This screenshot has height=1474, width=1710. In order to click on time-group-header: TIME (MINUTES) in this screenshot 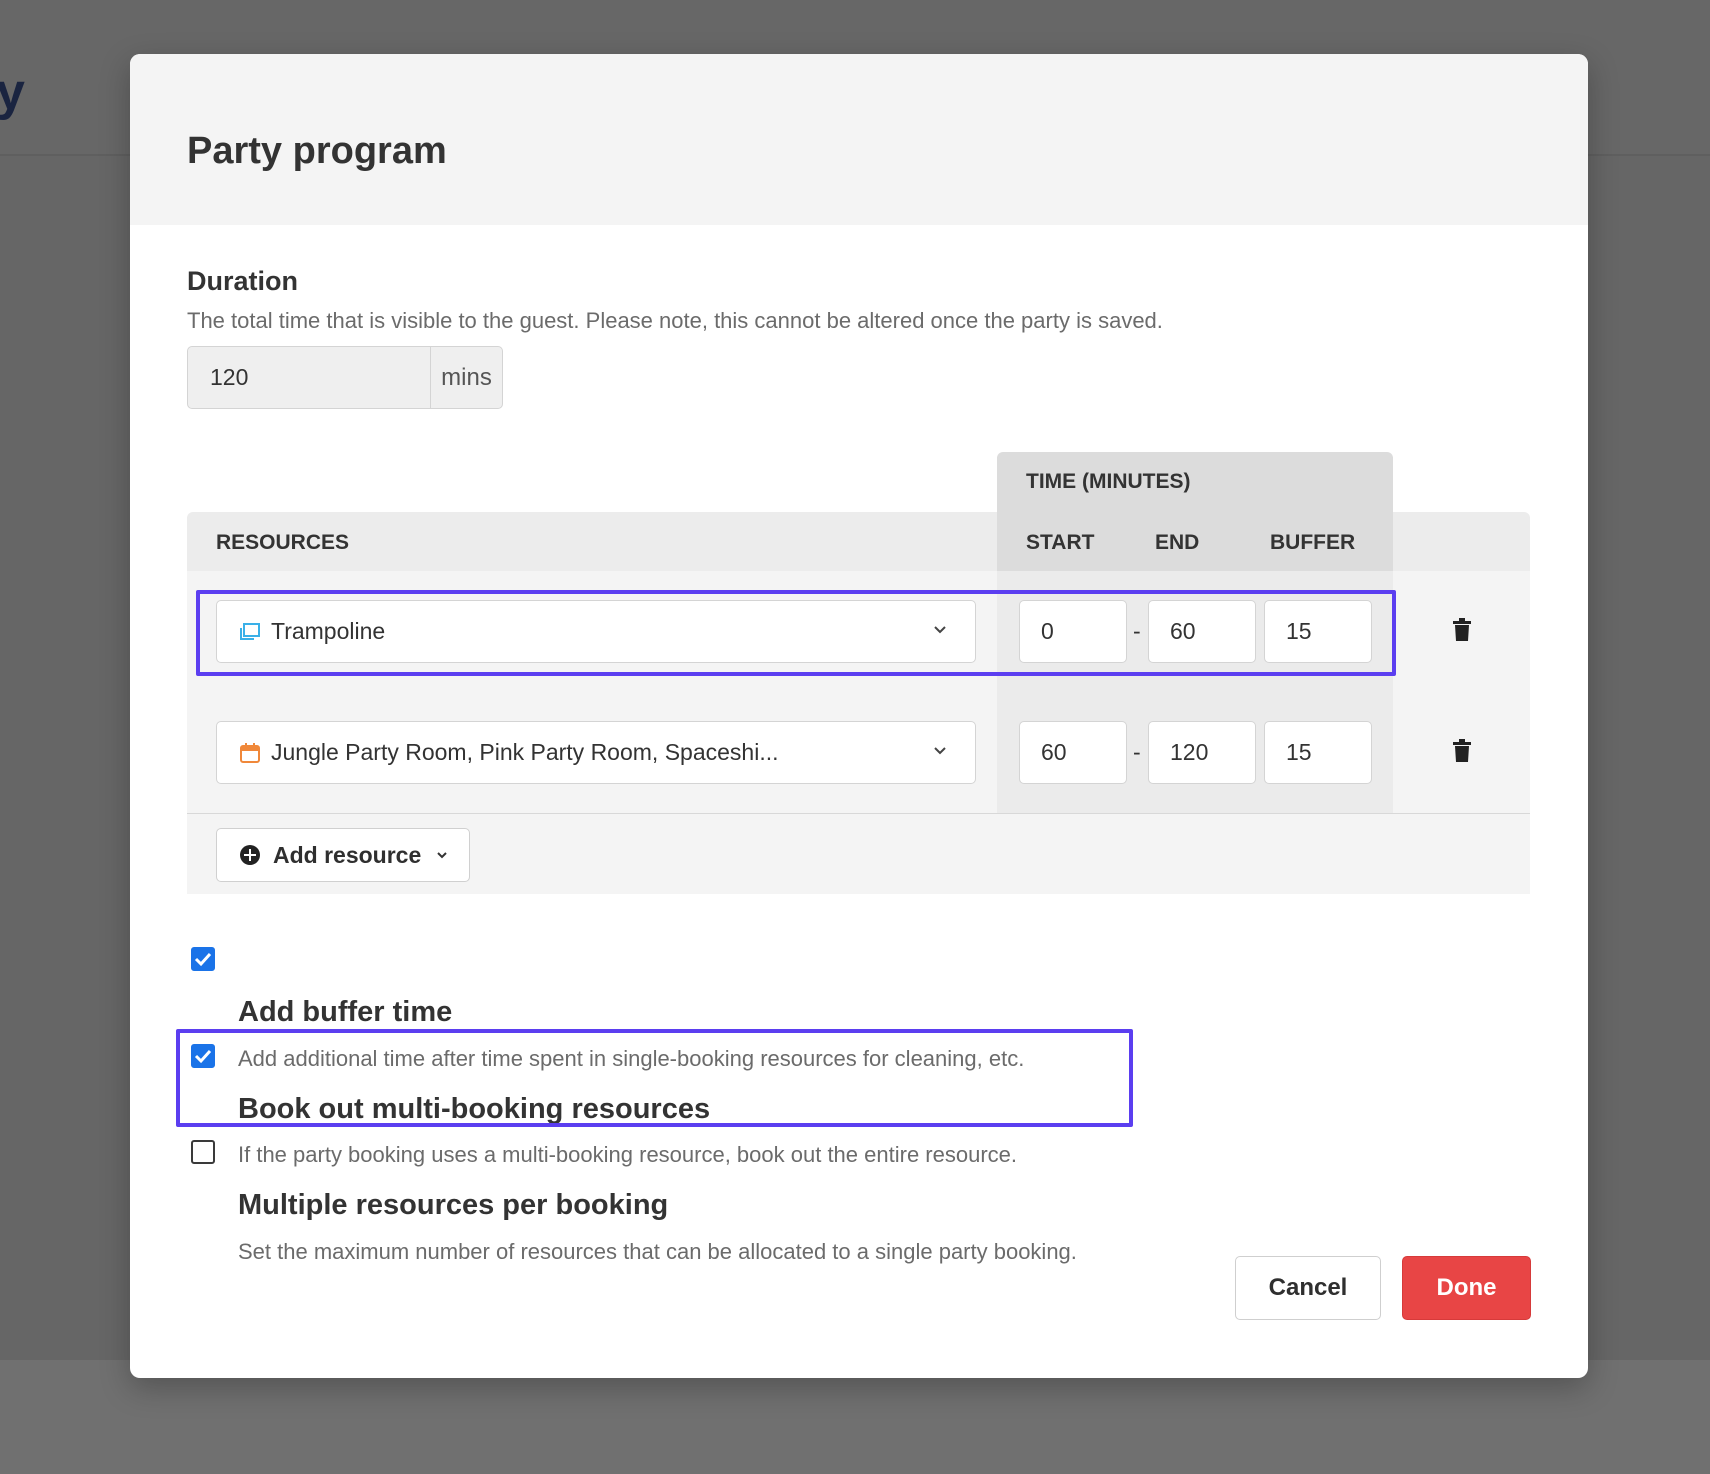, I will do `click(1195, 482)`.